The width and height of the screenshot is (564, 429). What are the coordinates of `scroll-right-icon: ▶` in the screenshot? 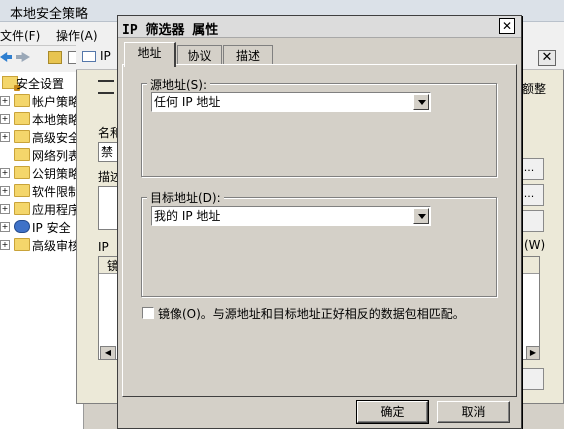 It's located at (533, 353).